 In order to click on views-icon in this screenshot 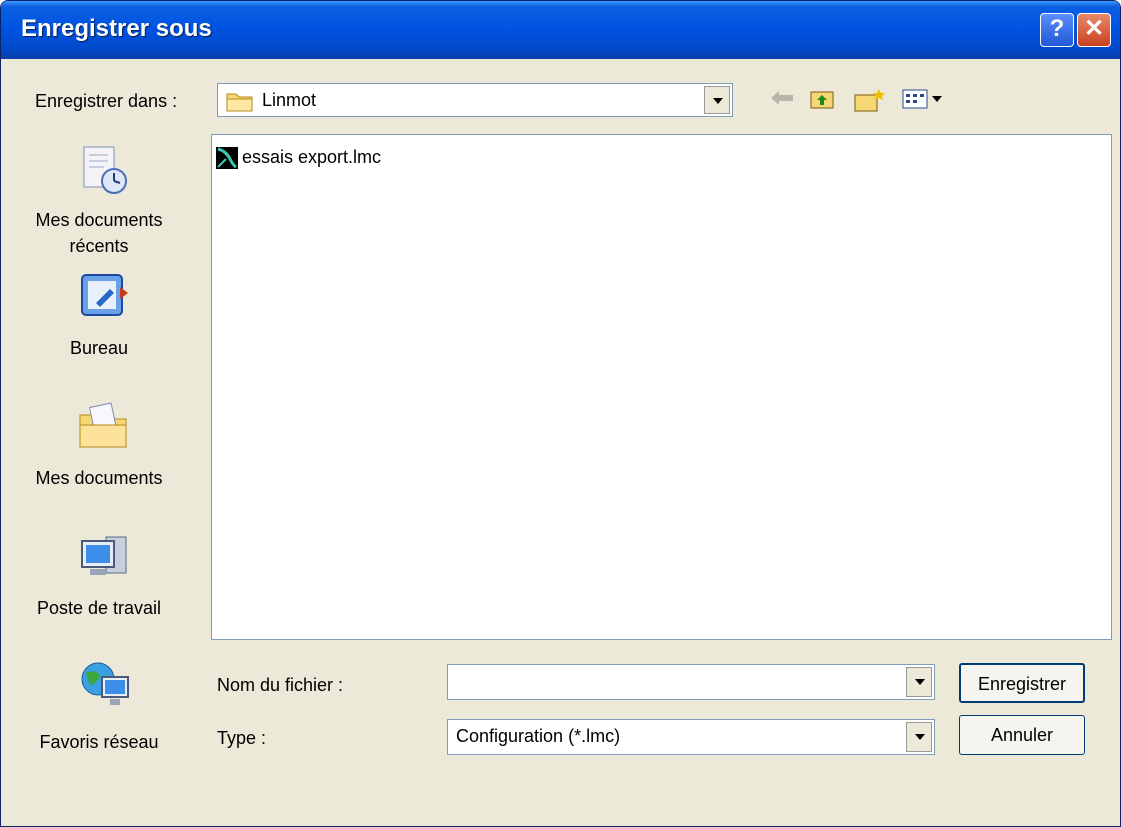, I will do `click(922, 101)`.